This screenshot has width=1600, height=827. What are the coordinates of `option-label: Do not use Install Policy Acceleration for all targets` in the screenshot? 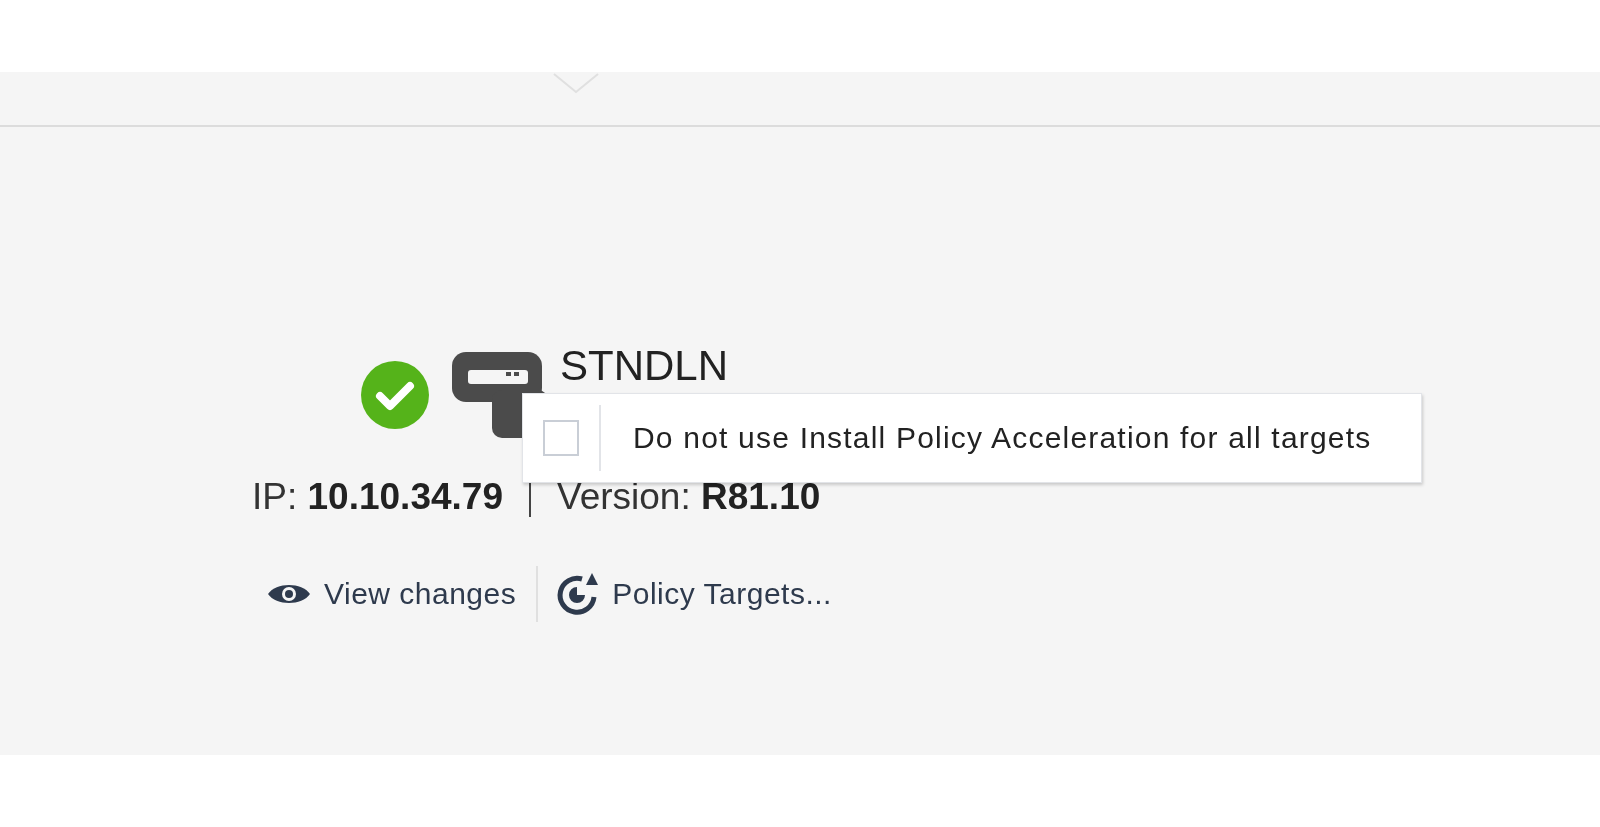 It's located at (1011, 438).